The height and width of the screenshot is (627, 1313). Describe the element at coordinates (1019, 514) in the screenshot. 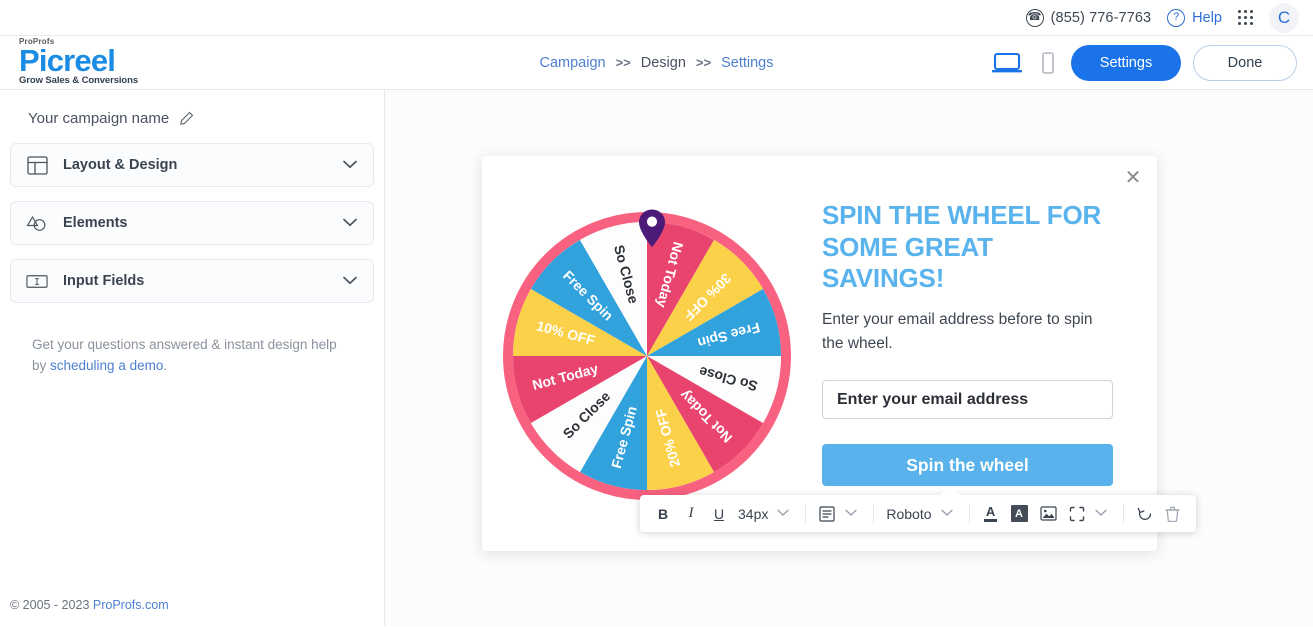

I see `highlight-color-icon: A` at that location.